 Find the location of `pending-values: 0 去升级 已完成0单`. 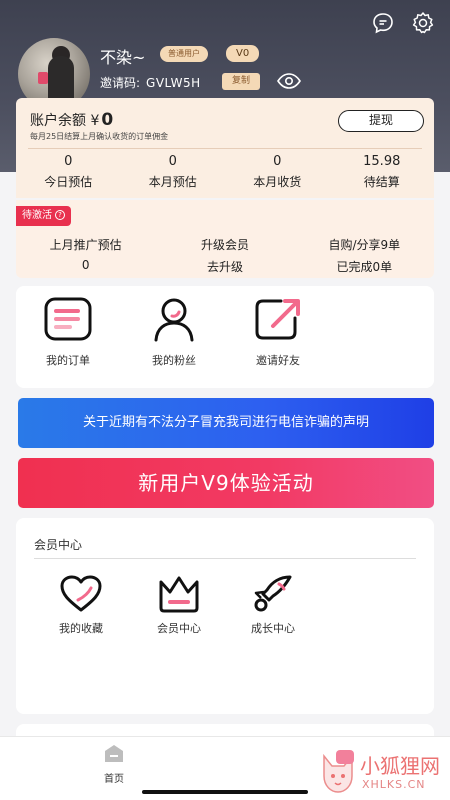

pending-values: 0 去升级 已完成0单 is located at coordinates (225, 266).